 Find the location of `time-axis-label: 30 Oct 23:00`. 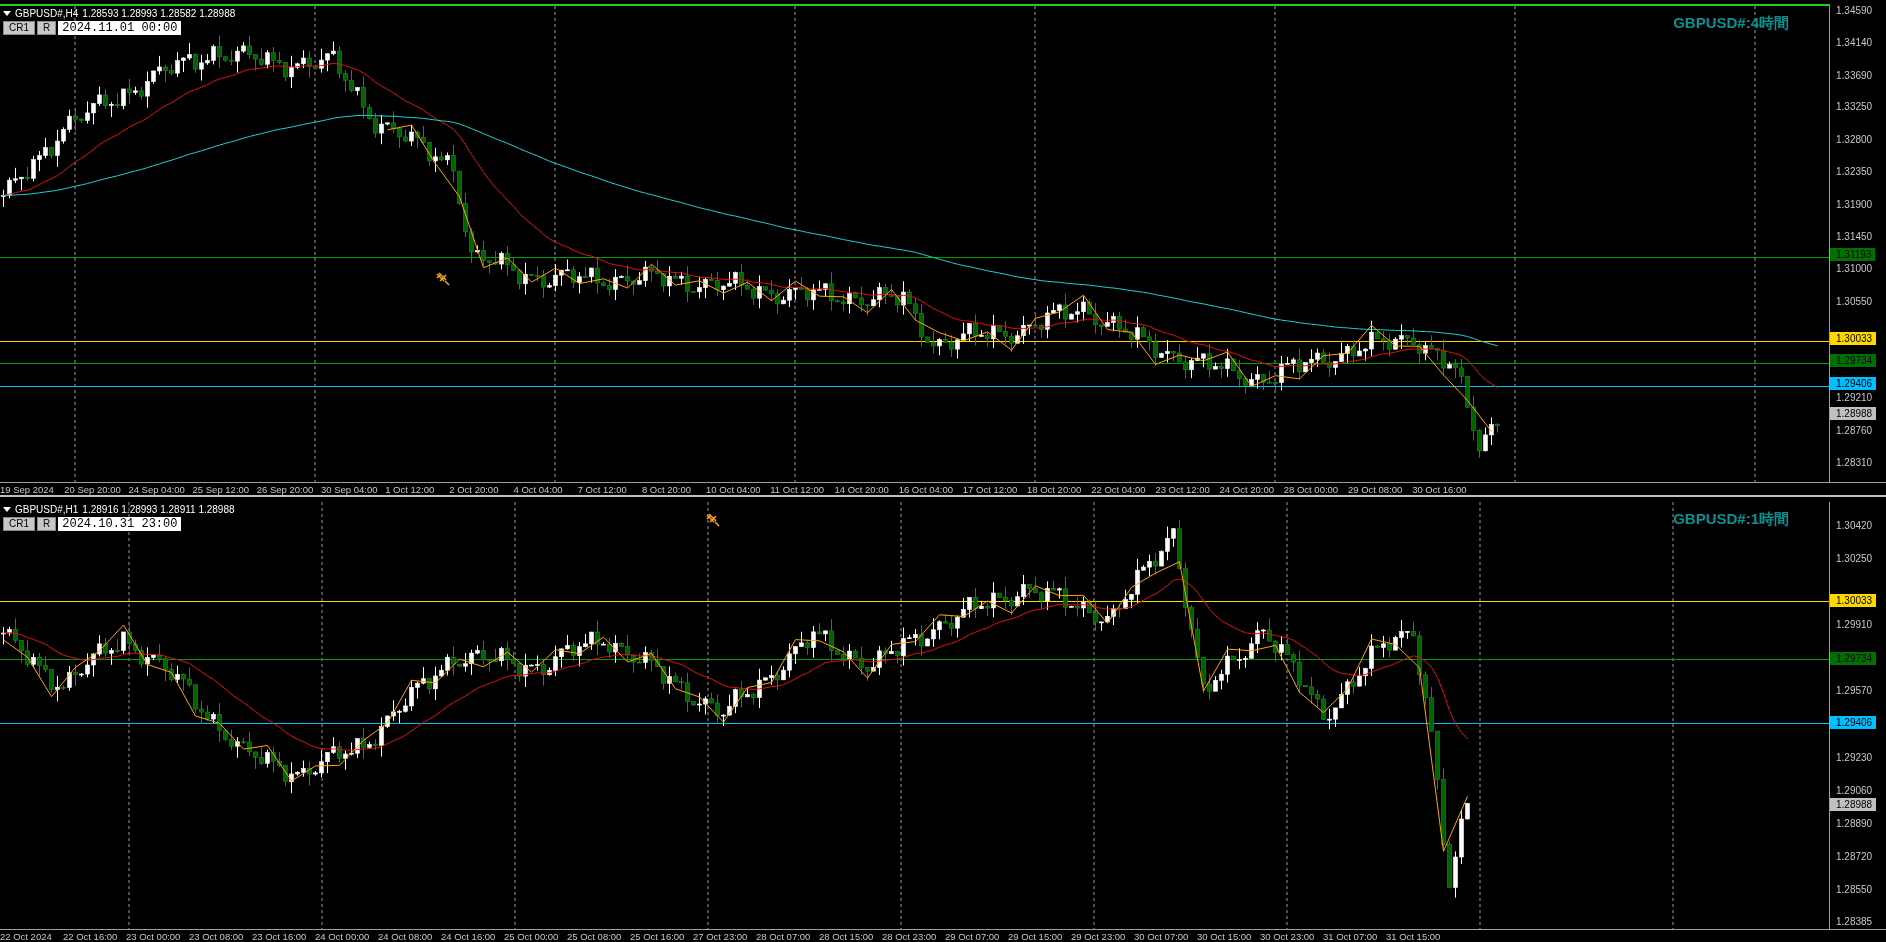

time-axis-label: 30 Oct 23:00 is located at coordinates (1288, 936).